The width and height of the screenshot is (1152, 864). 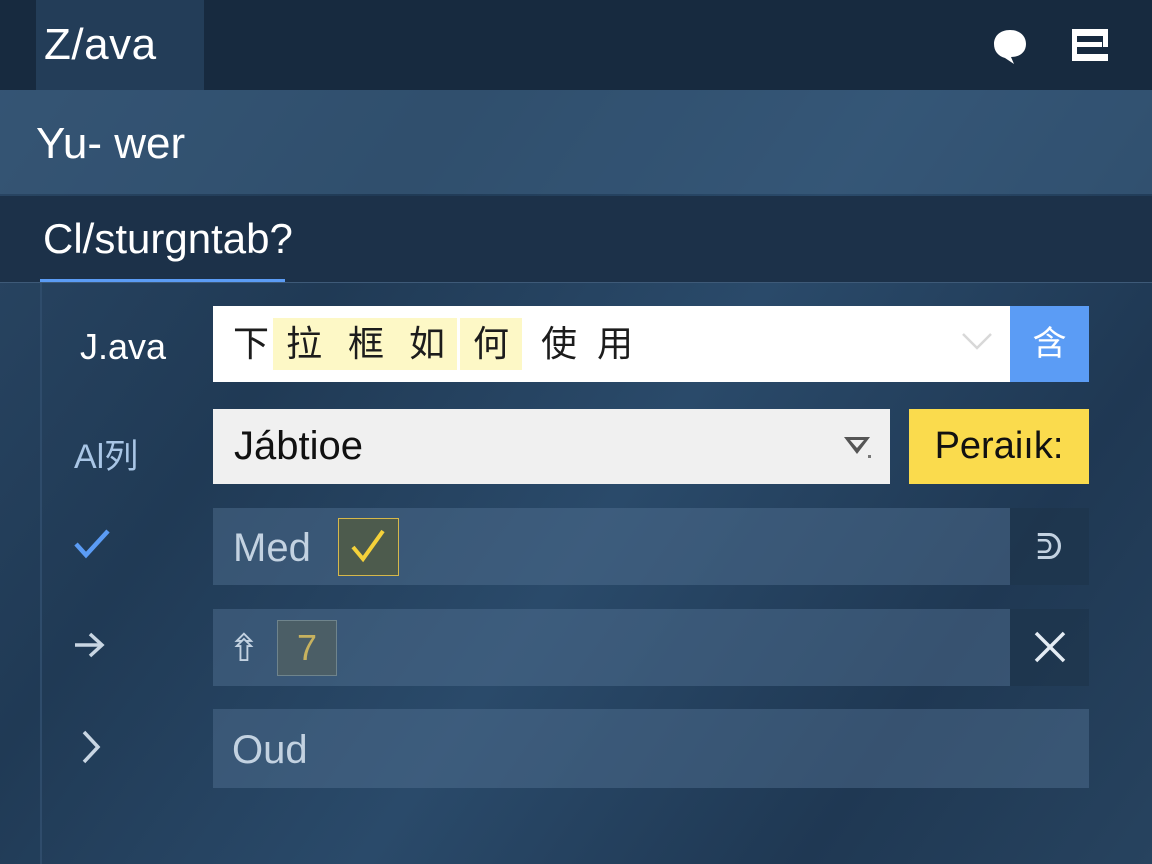 What do you see at coordinates (869, 456) in the screenshot?
I see `select-dot` at bounding box center [869, 456].